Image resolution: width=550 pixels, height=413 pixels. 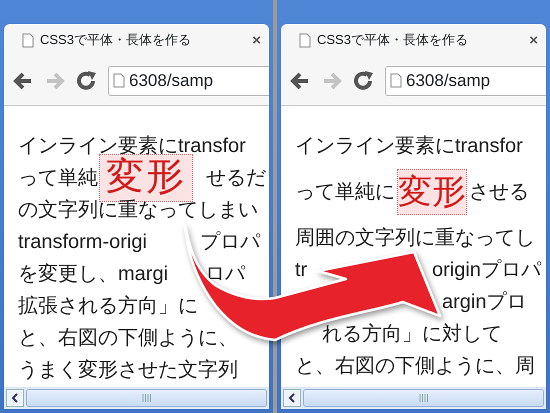 I want to click on text-line: 周囲の文字列に重なってし, so click(x=415, y=238).